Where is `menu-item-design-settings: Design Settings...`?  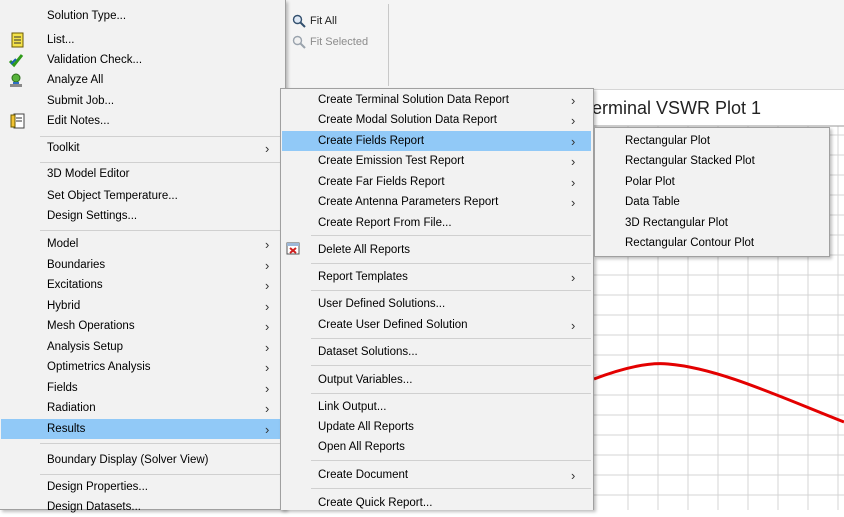 menu-item-design-settings: Design Settings... is located at coordinates (142, 216).